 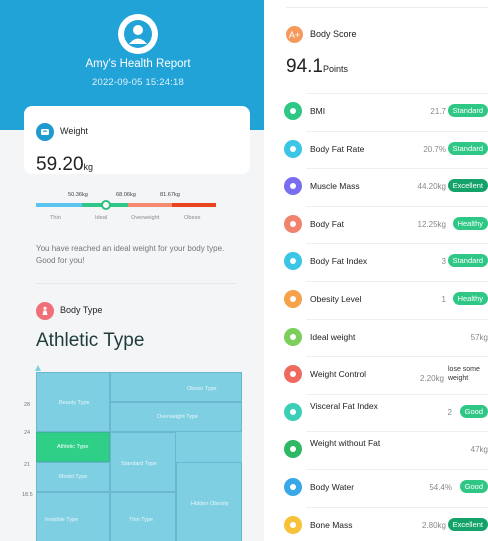 What do you see at coordinates (27, 405) in the screenshot?
I see `y-tick: 28` at bounding box center [27, 405].